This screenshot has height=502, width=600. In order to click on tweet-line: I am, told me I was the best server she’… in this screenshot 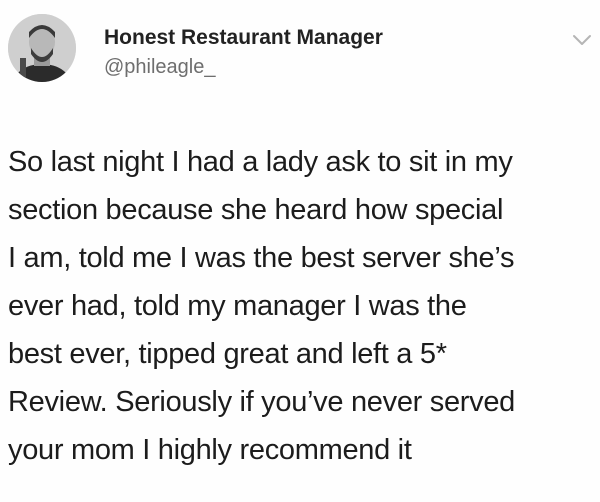, I will do `click(261, 258)`.